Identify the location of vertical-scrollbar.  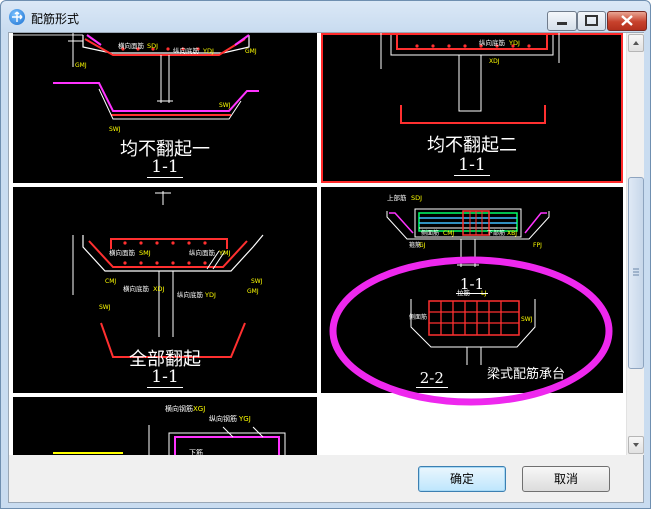
(635, 244).